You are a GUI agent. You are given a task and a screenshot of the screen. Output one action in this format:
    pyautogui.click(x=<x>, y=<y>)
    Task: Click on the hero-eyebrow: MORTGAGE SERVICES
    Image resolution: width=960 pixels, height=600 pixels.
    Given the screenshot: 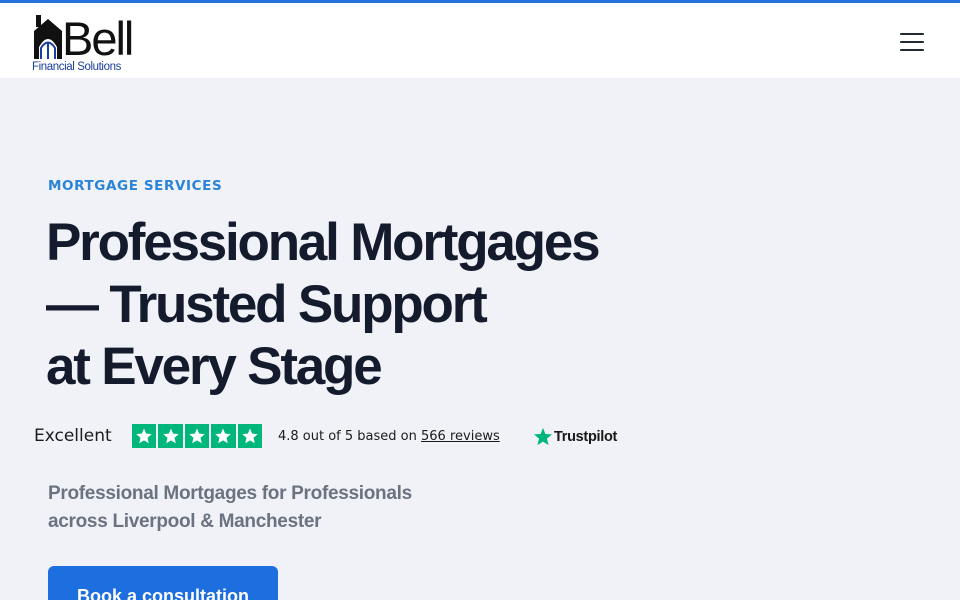 What is the action you would take?
    pyautogui.click(x=135, y=186)
    